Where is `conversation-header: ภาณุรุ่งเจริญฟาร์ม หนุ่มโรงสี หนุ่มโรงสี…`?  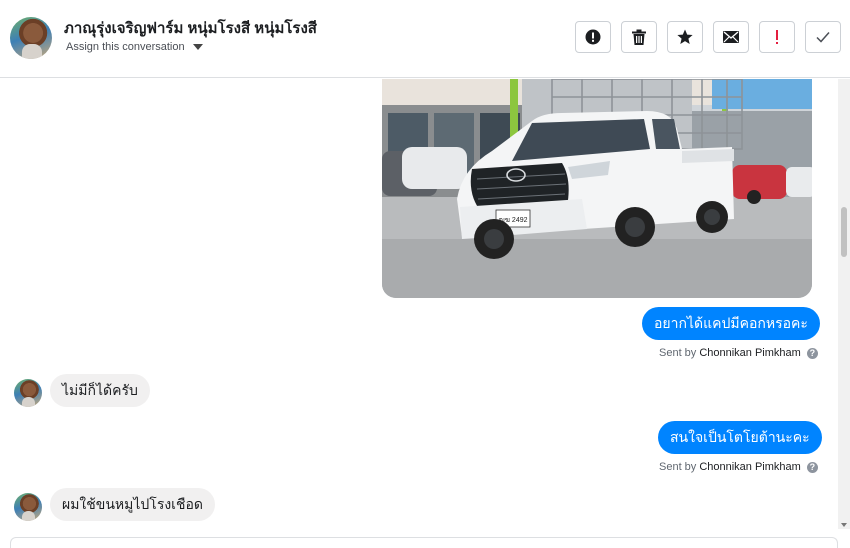 conversation-header: ภาณุรุ่งเจริญฟาร์ม หนุ่มโรงสี หนุ่มโรงสี… is located at coordinates (425, 39).